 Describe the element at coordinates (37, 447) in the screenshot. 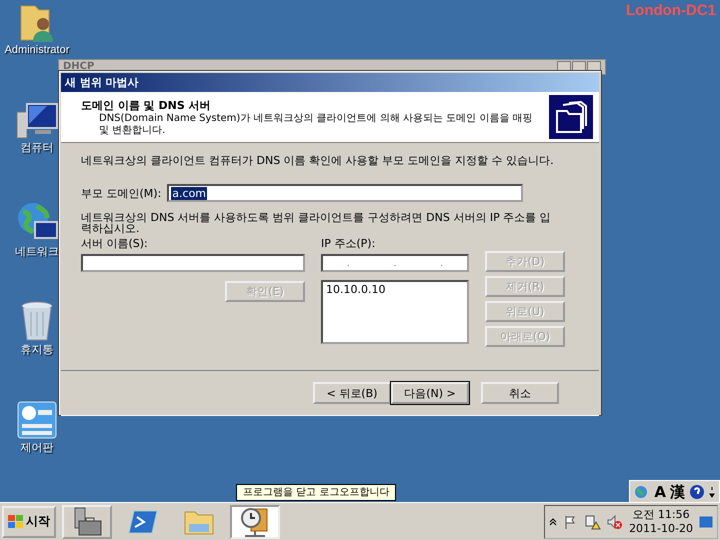

I see `desktop-icon-label: 제어판` at that location.